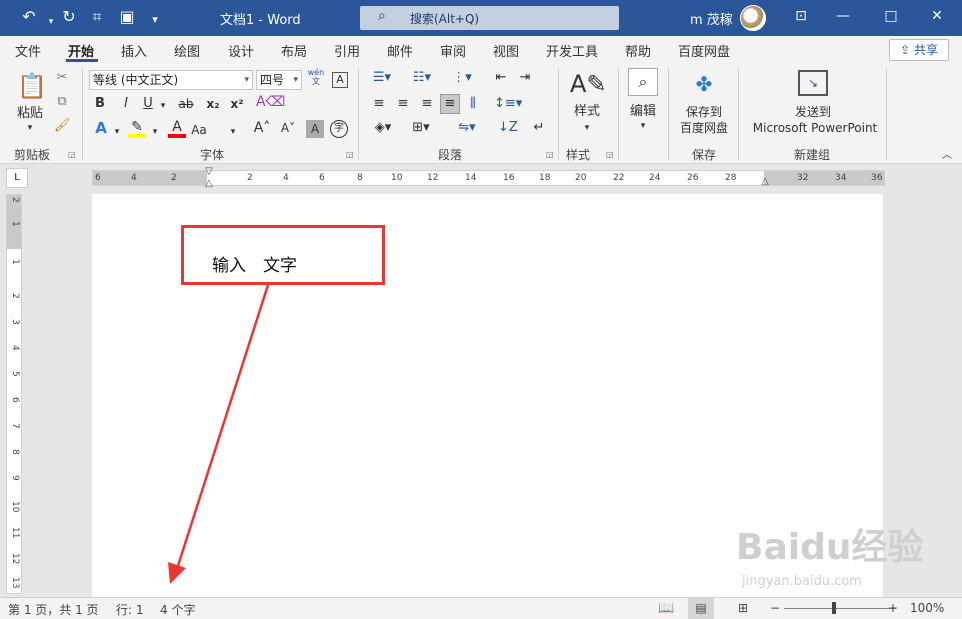  I want to click on increase-indent-icon: ⇥, so click(525, 78).